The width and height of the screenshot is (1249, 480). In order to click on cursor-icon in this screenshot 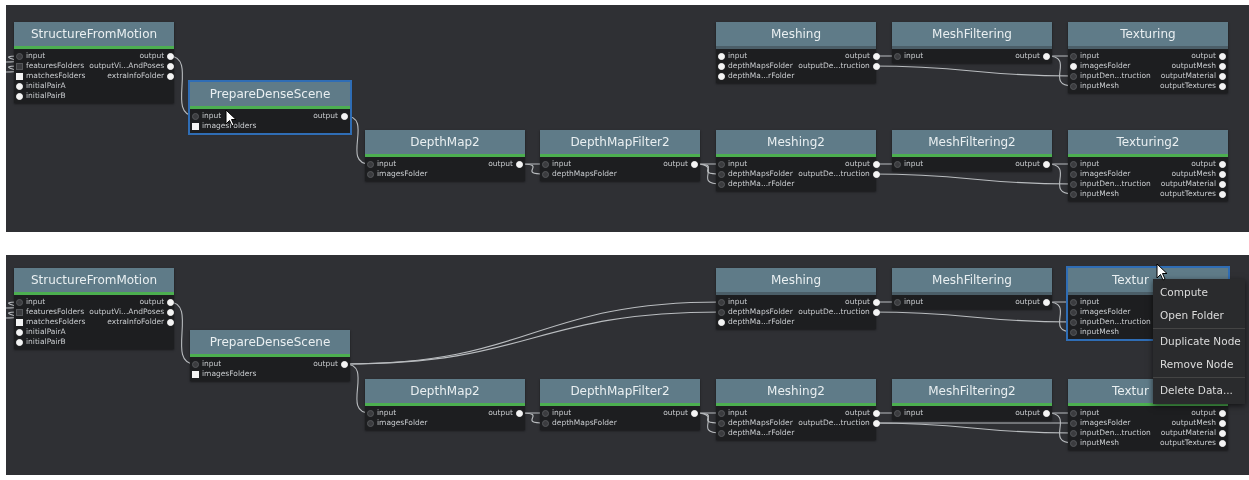, I will do `click(1162, 272)`.